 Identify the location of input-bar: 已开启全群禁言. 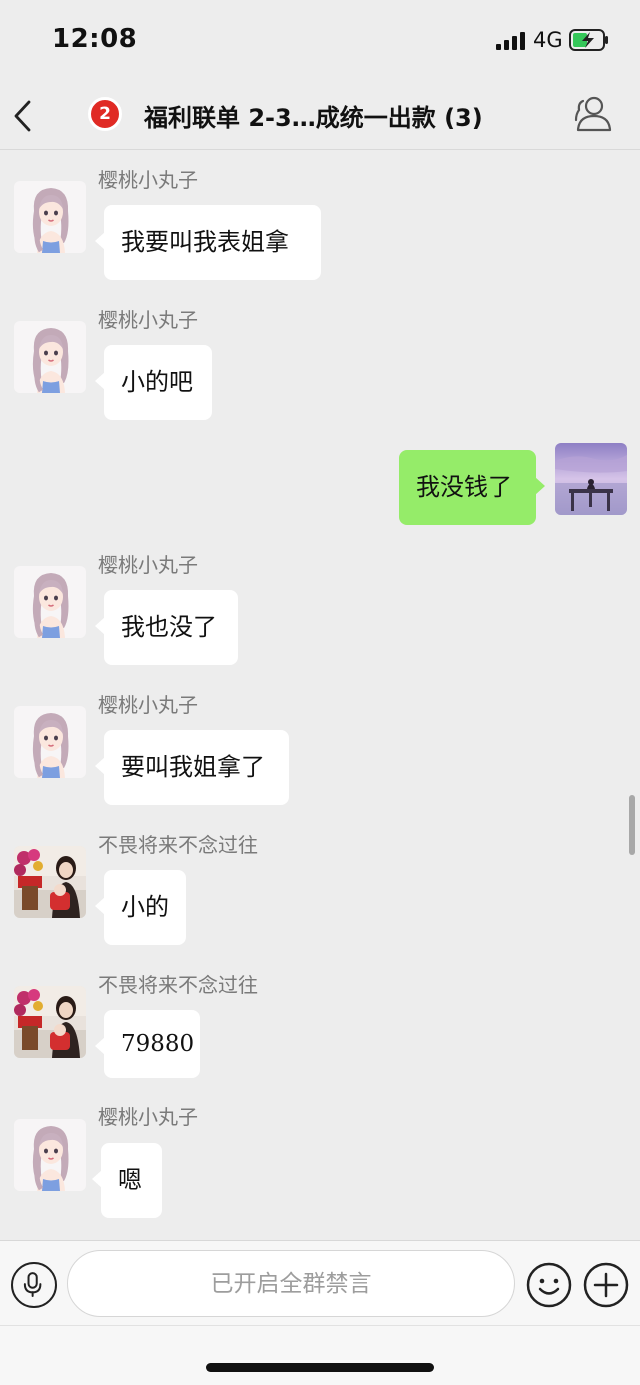
(320, 1283).